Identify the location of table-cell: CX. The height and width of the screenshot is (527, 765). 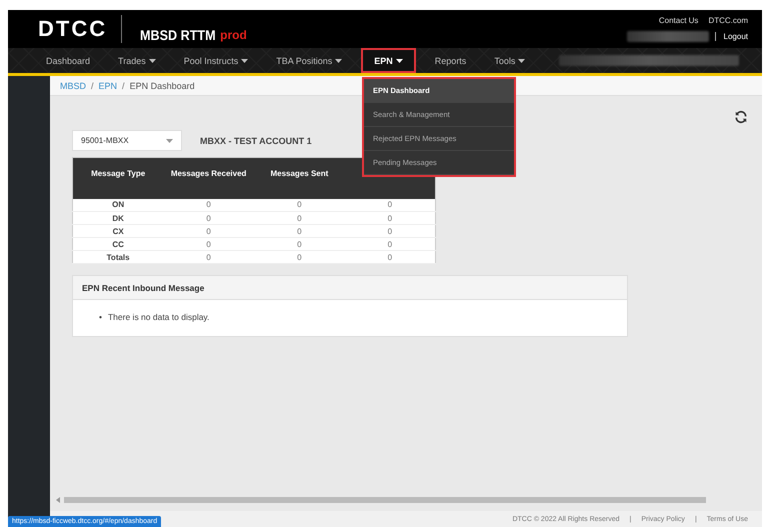
(118, 231).